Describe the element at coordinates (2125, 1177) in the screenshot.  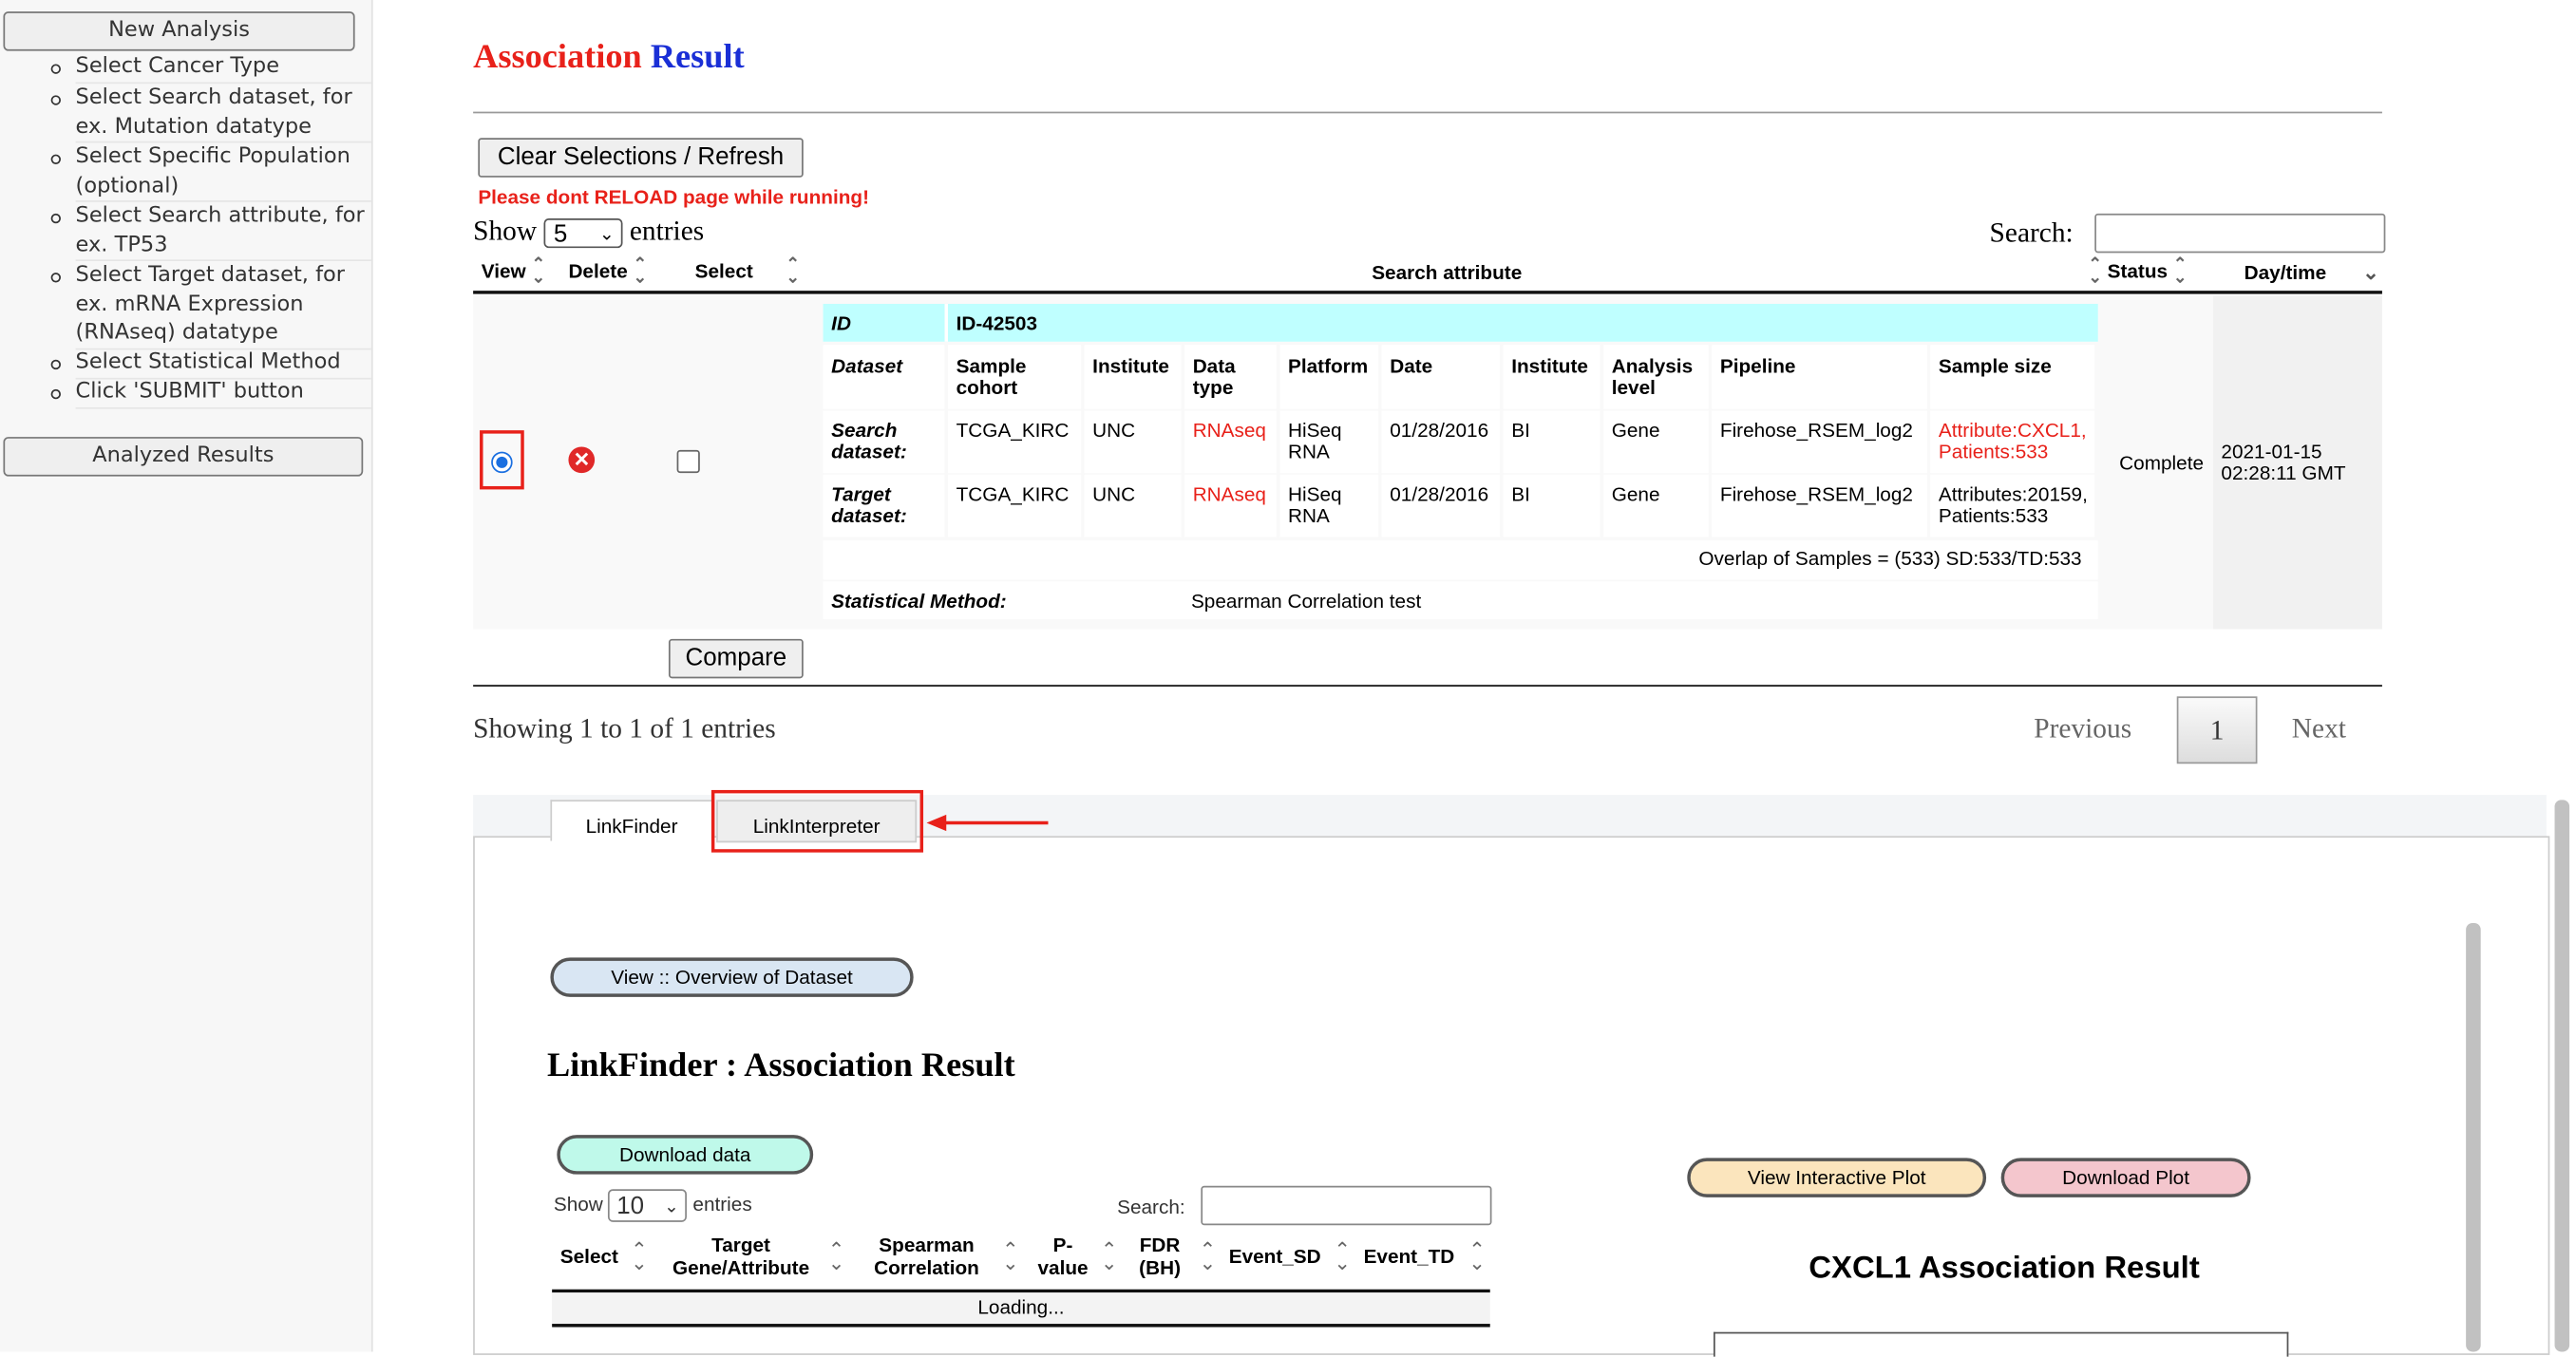
I see `download-plot-button: Download Plot` at that location.